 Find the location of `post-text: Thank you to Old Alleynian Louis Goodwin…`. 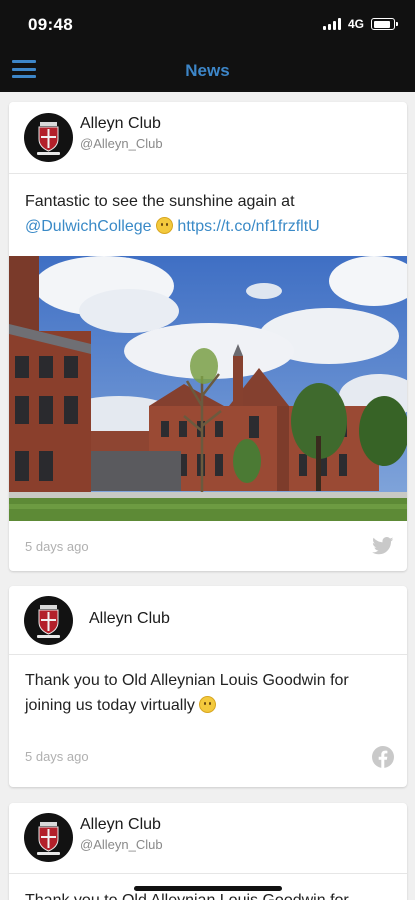

post-text: Thank you to Old Alleynian Louis Goodwin… is located at coordinates (206, 693).